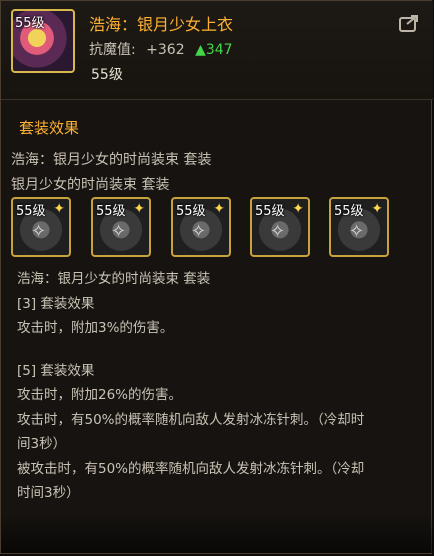 This screenshot has width=434, height=556. I want to click on bonus5-text3a: 被攻击时，有50%的概率随机向敌人发射冰冻针刺。（冷却, so click(191, 469).